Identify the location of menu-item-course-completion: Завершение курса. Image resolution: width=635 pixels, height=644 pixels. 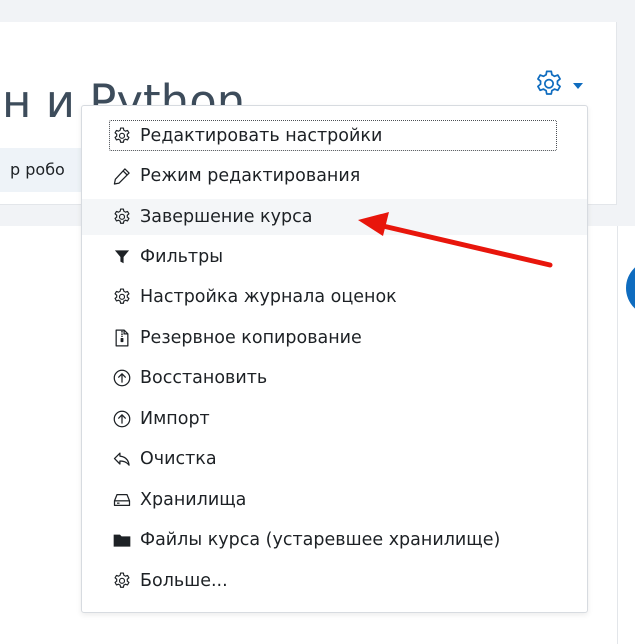
(334, 217).